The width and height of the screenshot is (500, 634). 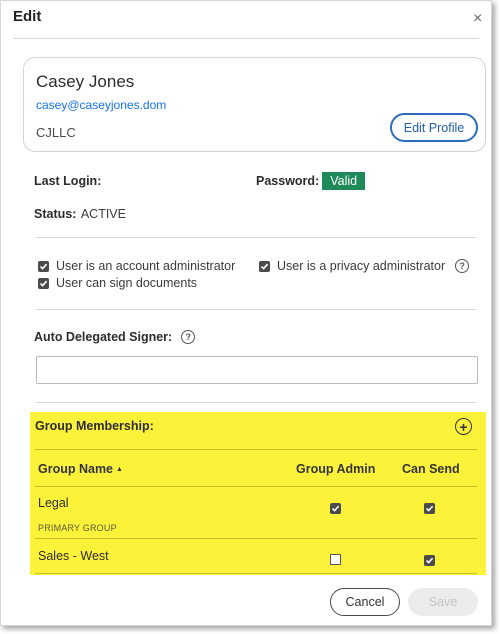 What do you see at coordinates (43, 266) in the screenshot?
I see `account-admin-checkbox` at bounding box center [43, 266].